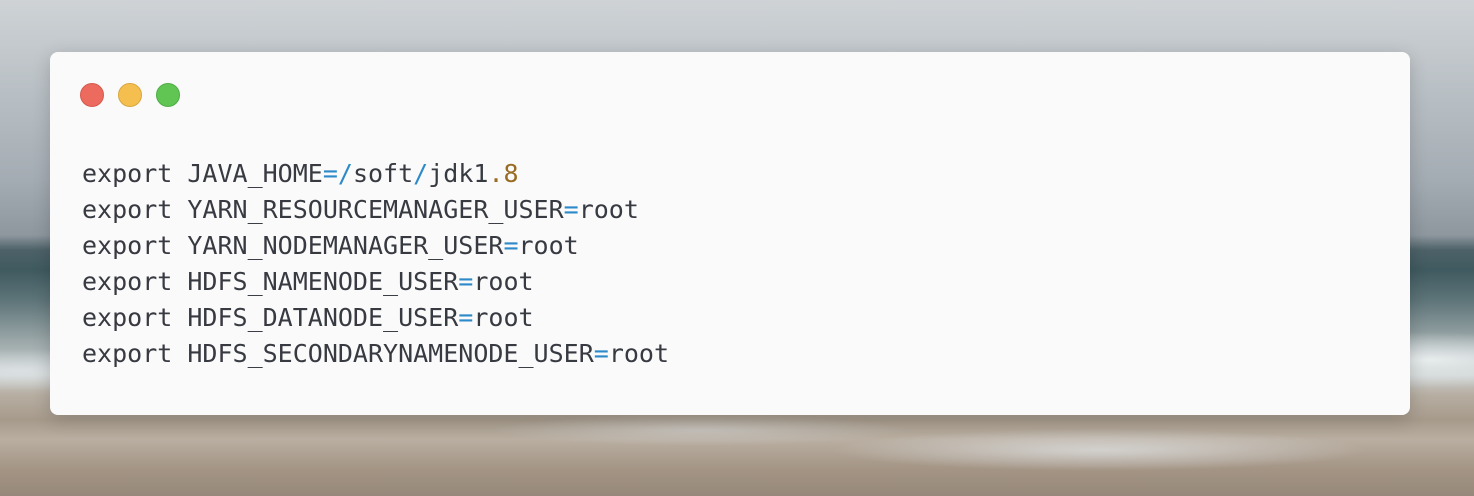 The width and height of the screenshot is (1474, 496). I want to click on minimize-button, so click(130, 95).